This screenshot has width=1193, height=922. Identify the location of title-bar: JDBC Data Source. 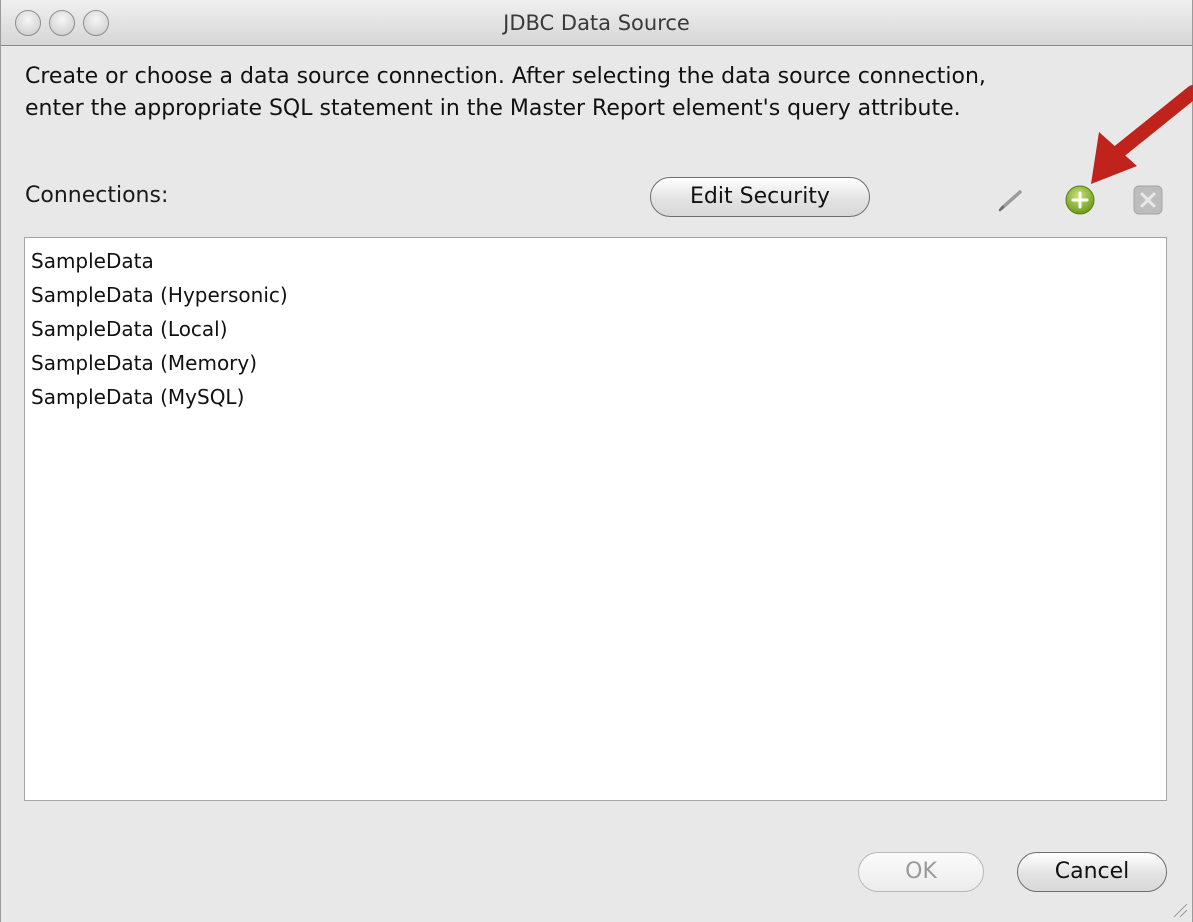
(596, 23).